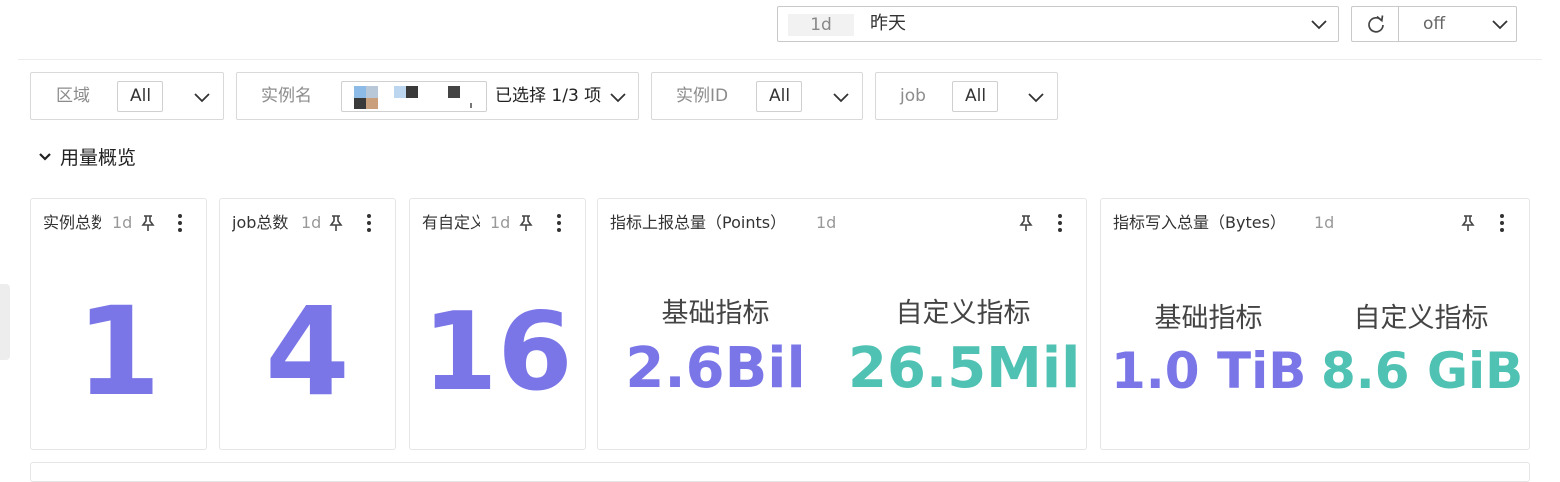 This screenshot has height=482, width=1560. I want to click on time-range-short: 1d, so click(821, 25).